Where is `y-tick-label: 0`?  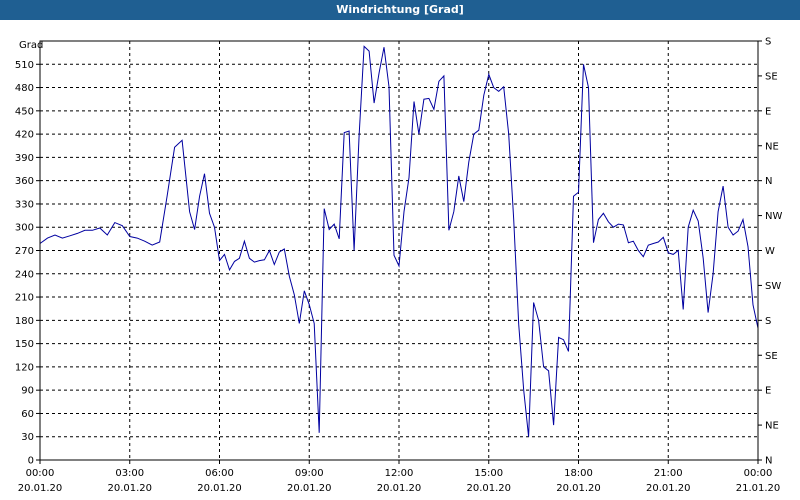
y-tick-label: 0 is located at coordinates (31, 461).